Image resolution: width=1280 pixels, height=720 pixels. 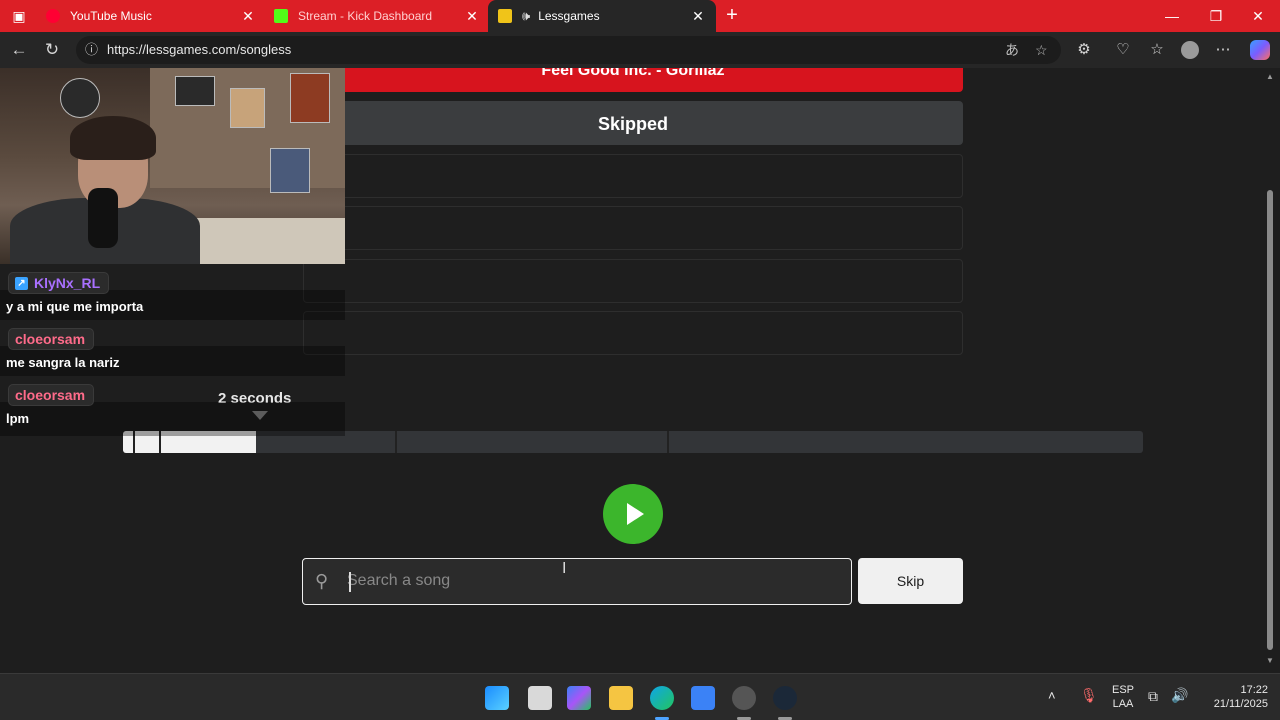 I want to click on clock: 17:22 21/11/2025, so click(x=1233, y=697).